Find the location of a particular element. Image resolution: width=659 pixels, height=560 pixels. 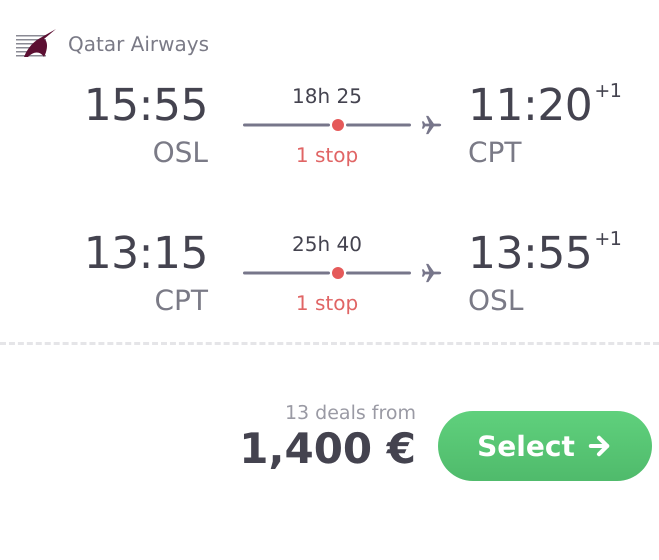

departure-airport: OSL is located at coordinates (180, 153).